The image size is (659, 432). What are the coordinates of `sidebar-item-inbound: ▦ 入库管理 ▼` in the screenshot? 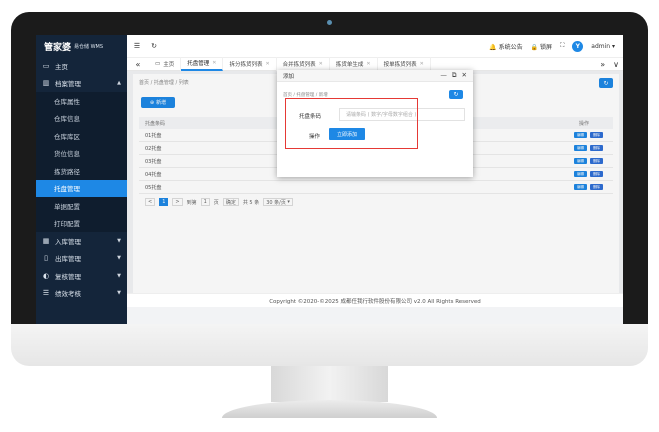 It's located at (81, 241).